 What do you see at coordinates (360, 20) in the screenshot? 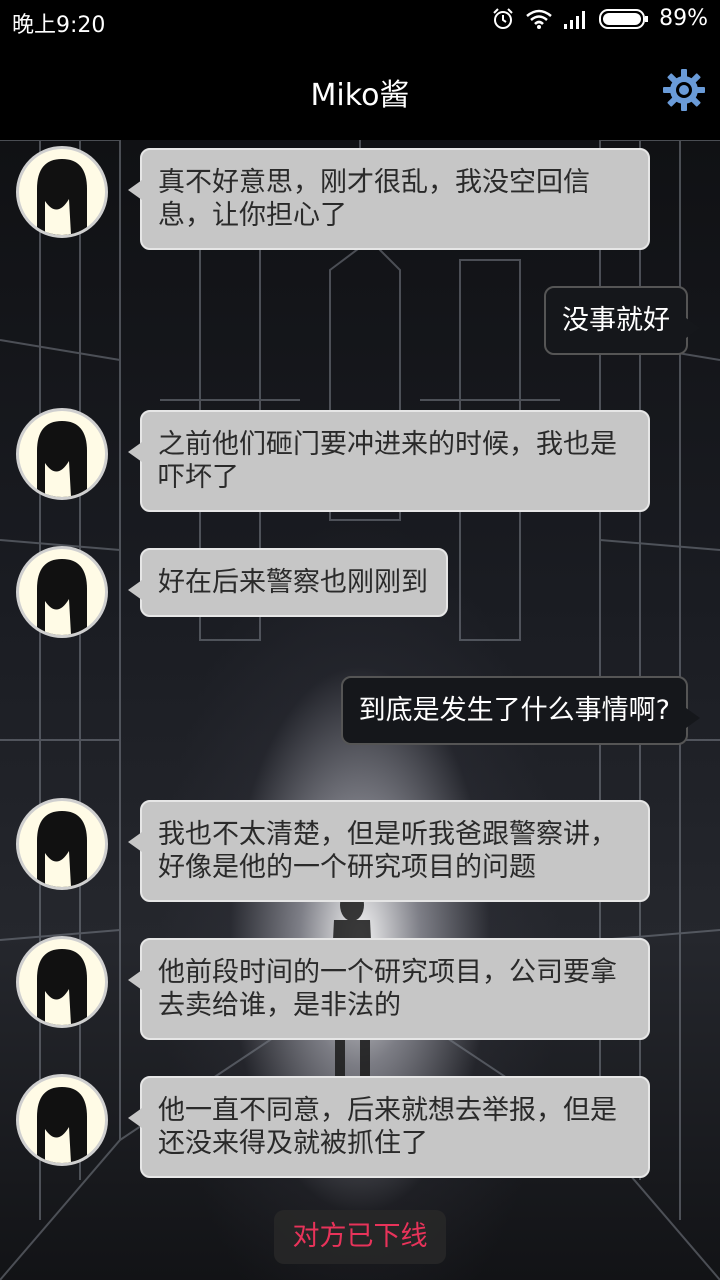
I see `status-bar: 晚上9:20 89%` at bounding box center [360, 20].